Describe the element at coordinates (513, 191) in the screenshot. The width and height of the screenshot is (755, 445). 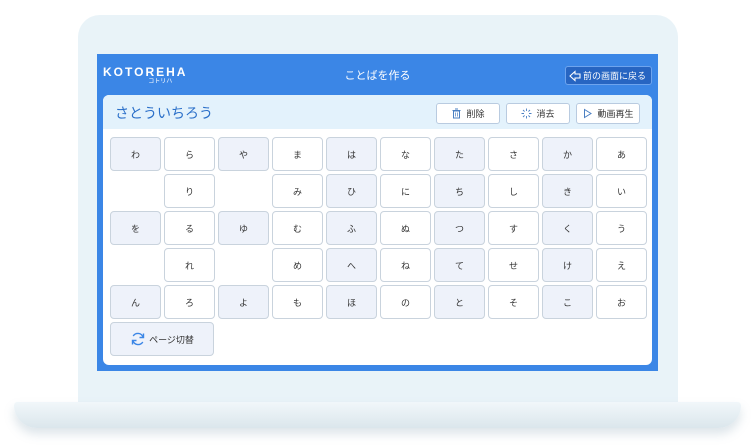
I see `kana-key: し` at that location.